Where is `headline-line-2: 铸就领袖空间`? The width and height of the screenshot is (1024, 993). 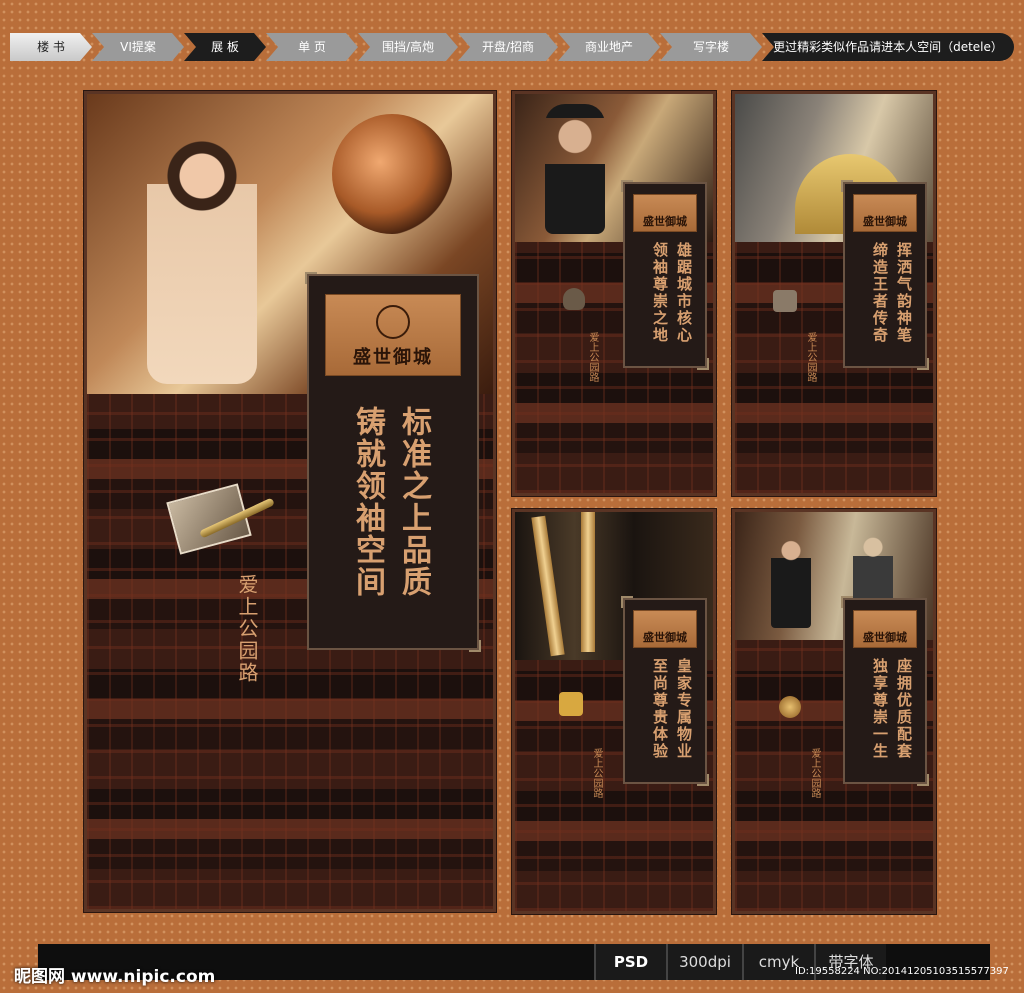 headline-line-2: 铸就领袖空间 is located at coordinates (367, 502).